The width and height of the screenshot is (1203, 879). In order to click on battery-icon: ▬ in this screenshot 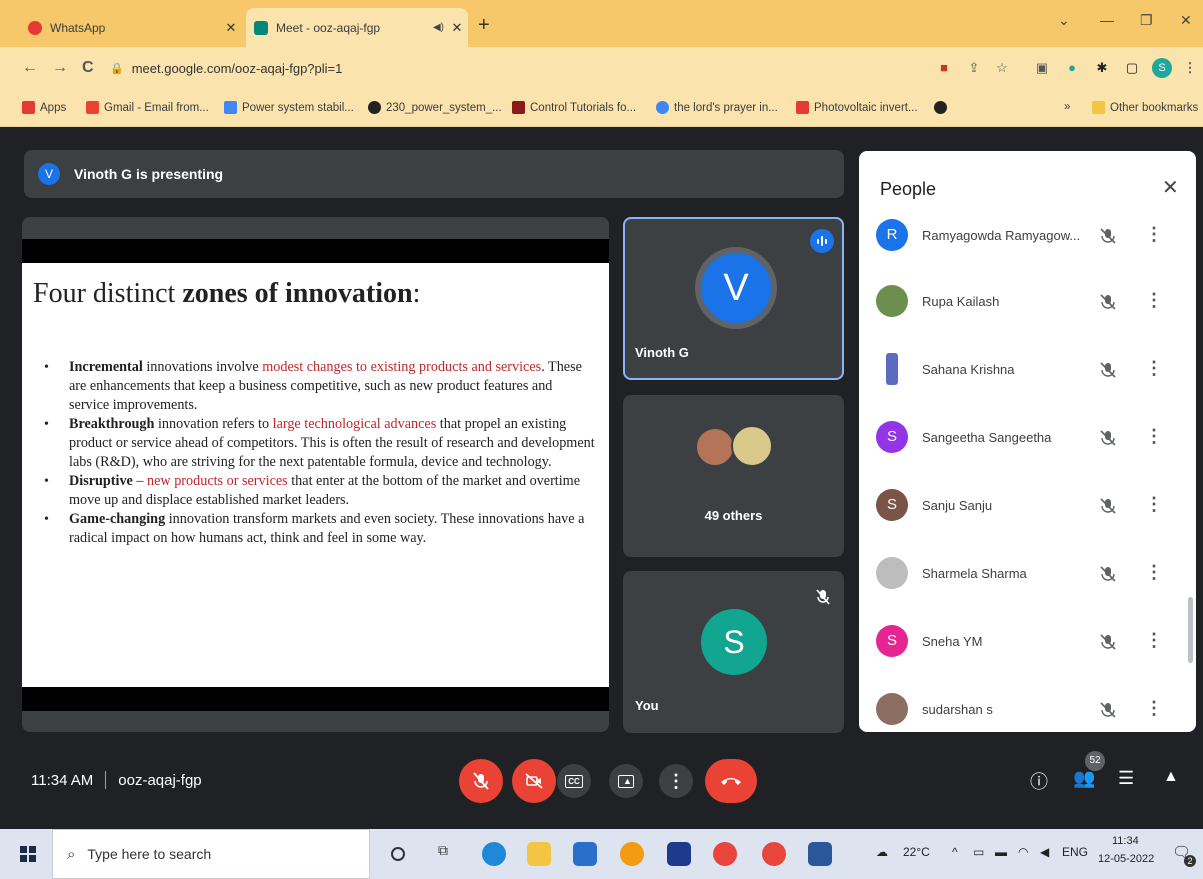, I will do `click(1001, 852)`.